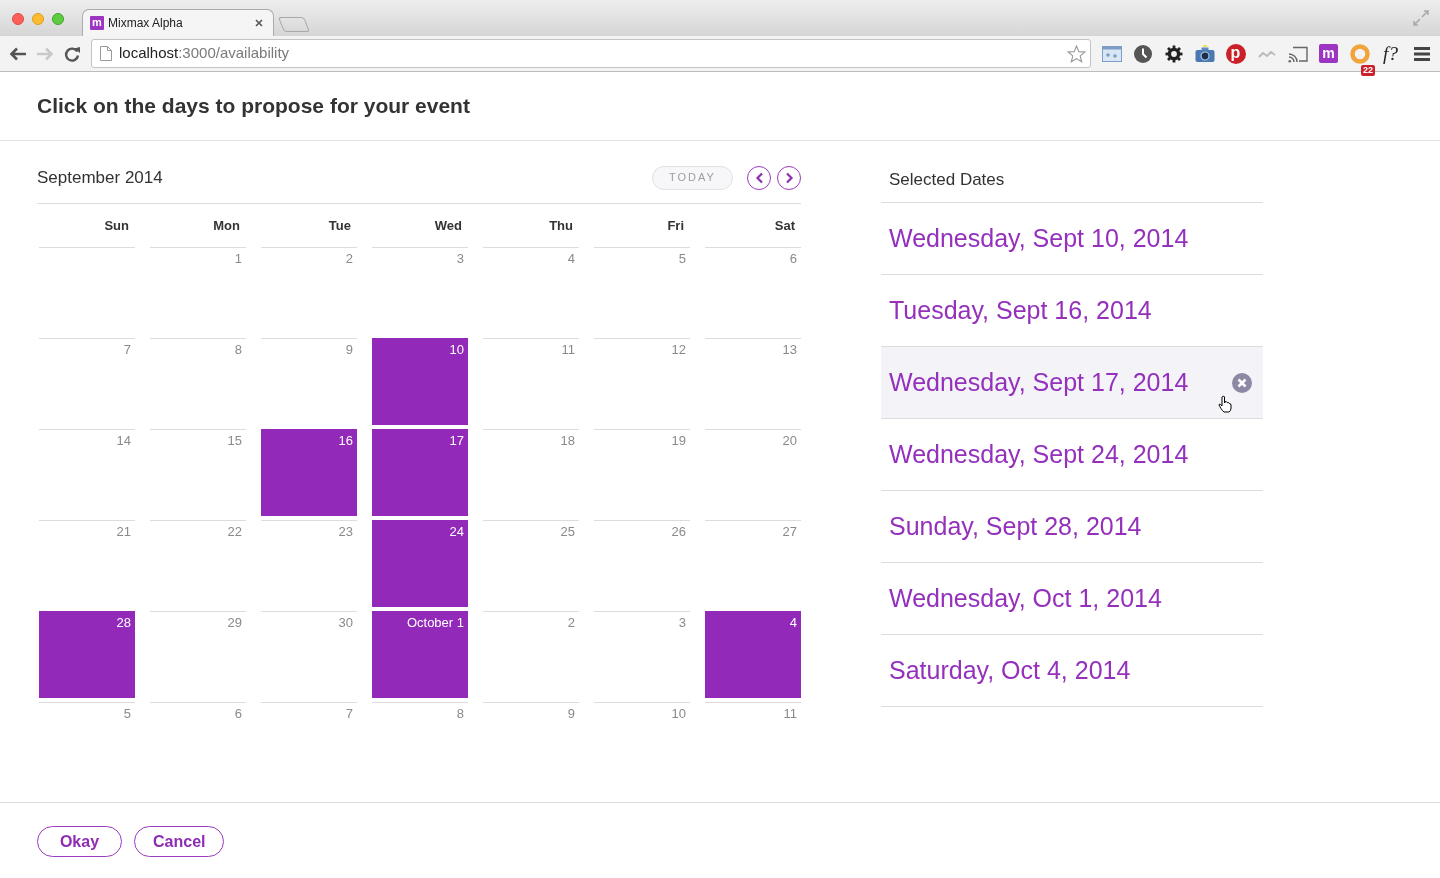 The height and width of the screenshot is (878, 1440). What do you see at coordinates (198, 290) in the screenshot?
I see `calendar-day: 1` at bounding box center [198, 290].